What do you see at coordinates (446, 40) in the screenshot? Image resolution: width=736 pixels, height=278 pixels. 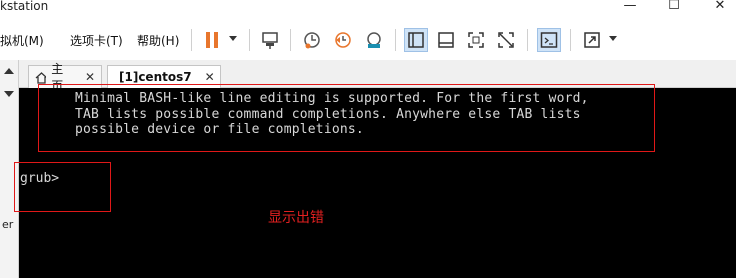 I see `thumbnail-bar-icon` at bounding box center [446, 40].